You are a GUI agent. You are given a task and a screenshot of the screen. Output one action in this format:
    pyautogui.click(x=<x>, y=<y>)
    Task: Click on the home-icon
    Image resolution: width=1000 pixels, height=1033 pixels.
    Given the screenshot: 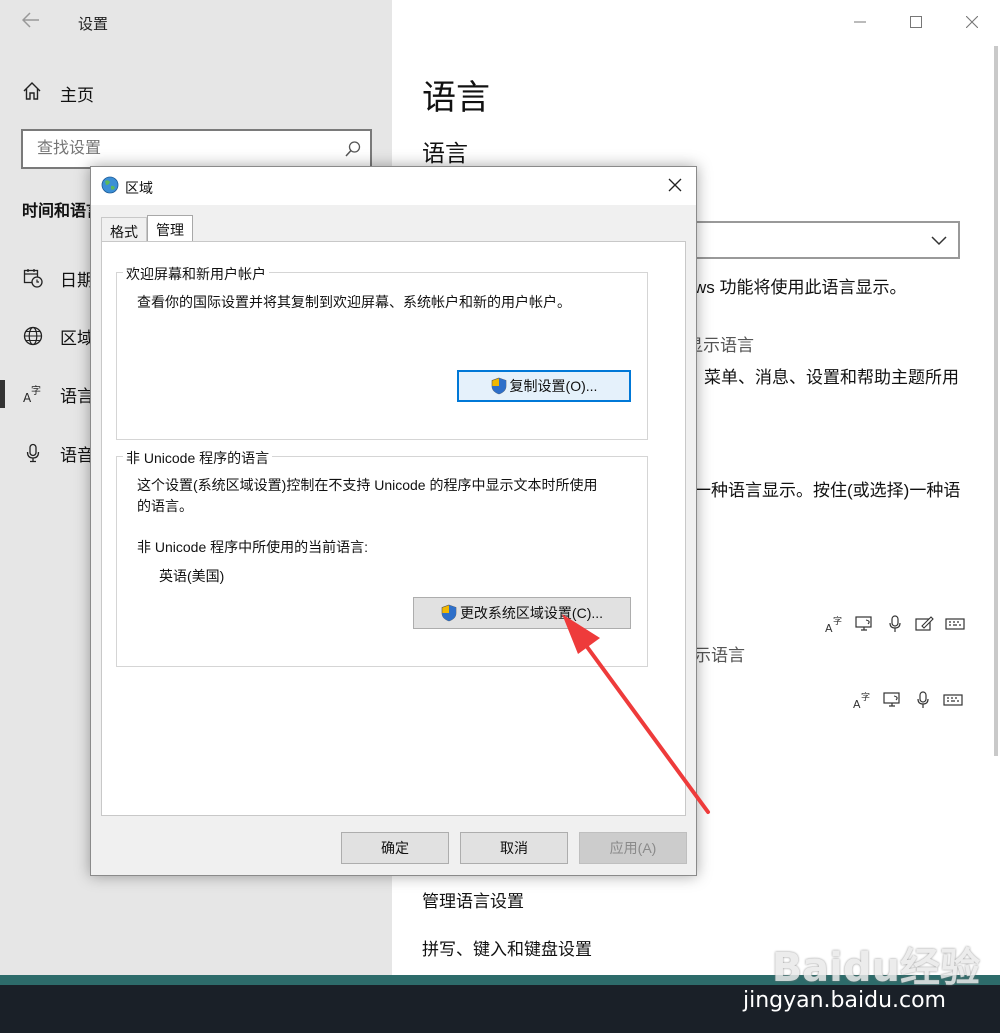 What is the action you would take?
    pyautogui.click(x=32, y=93)
    